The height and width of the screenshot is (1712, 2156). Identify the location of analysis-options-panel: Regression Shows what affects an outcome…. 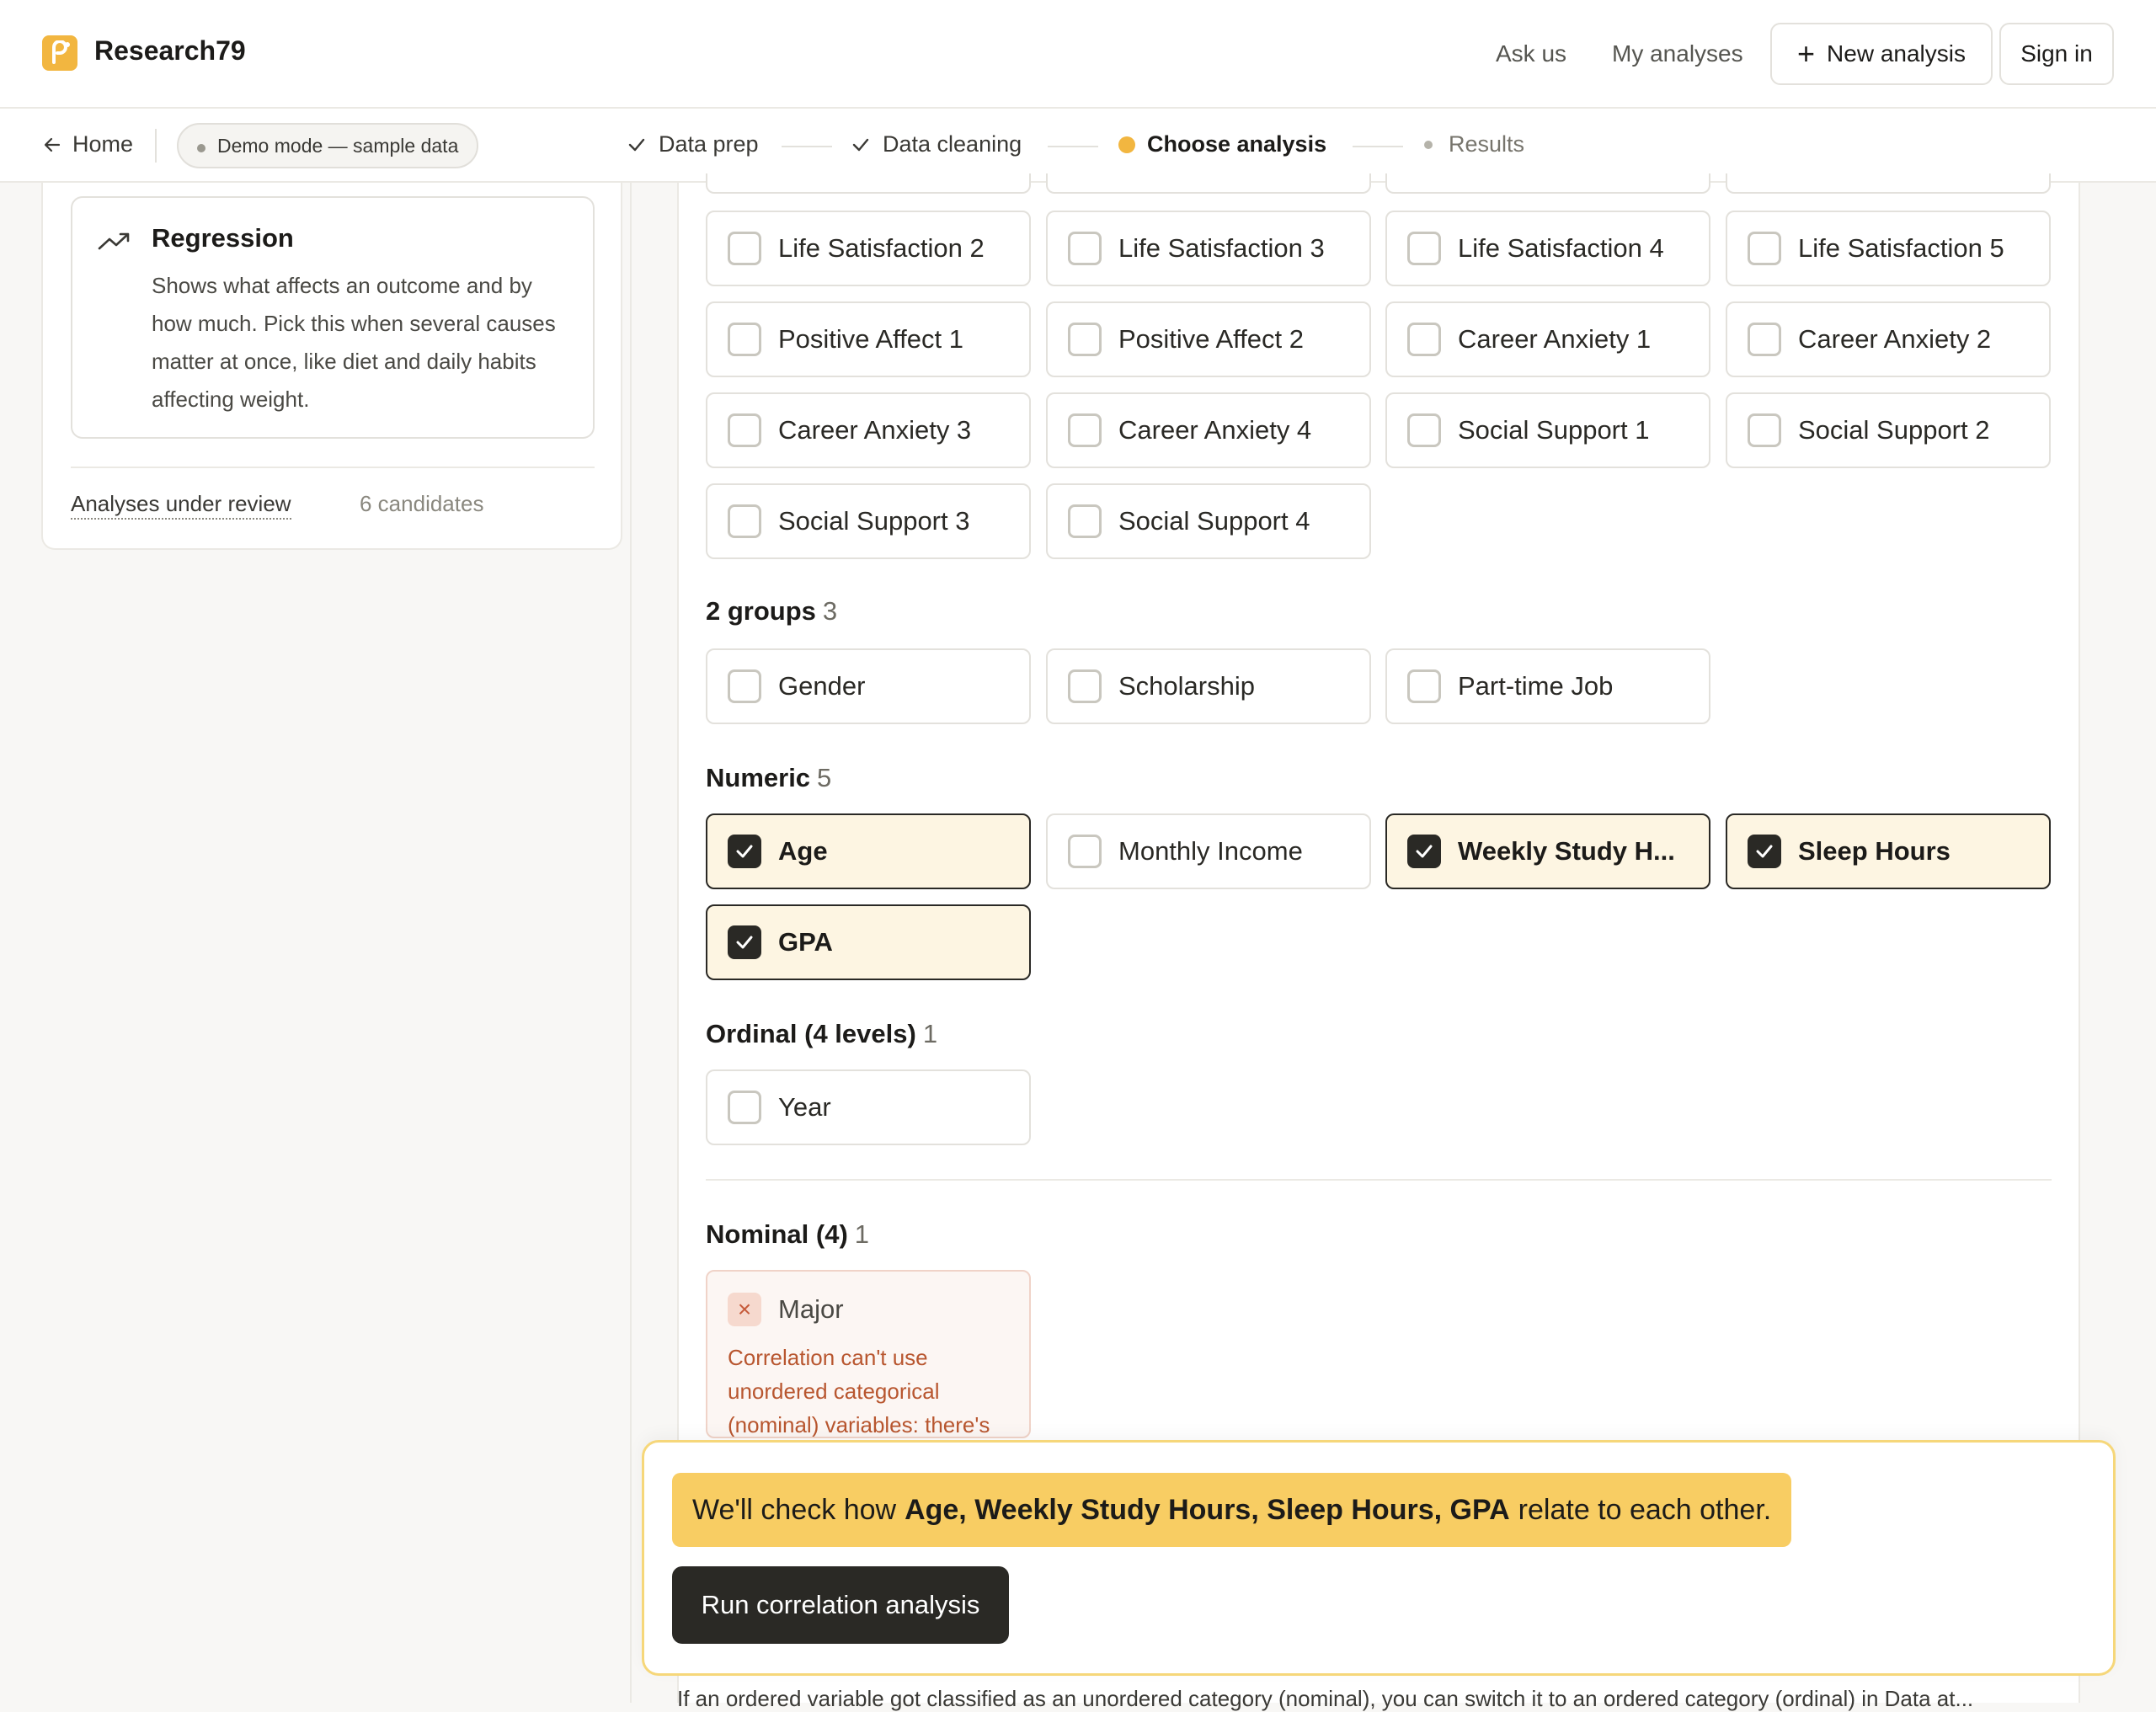
(331, 366).